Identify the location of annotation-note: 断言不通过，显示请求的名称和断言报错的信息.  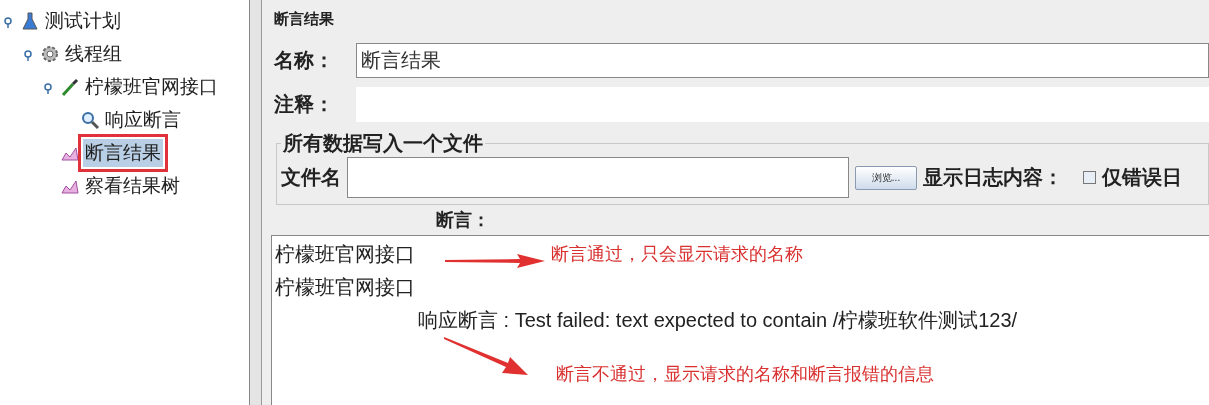
(745, 374).